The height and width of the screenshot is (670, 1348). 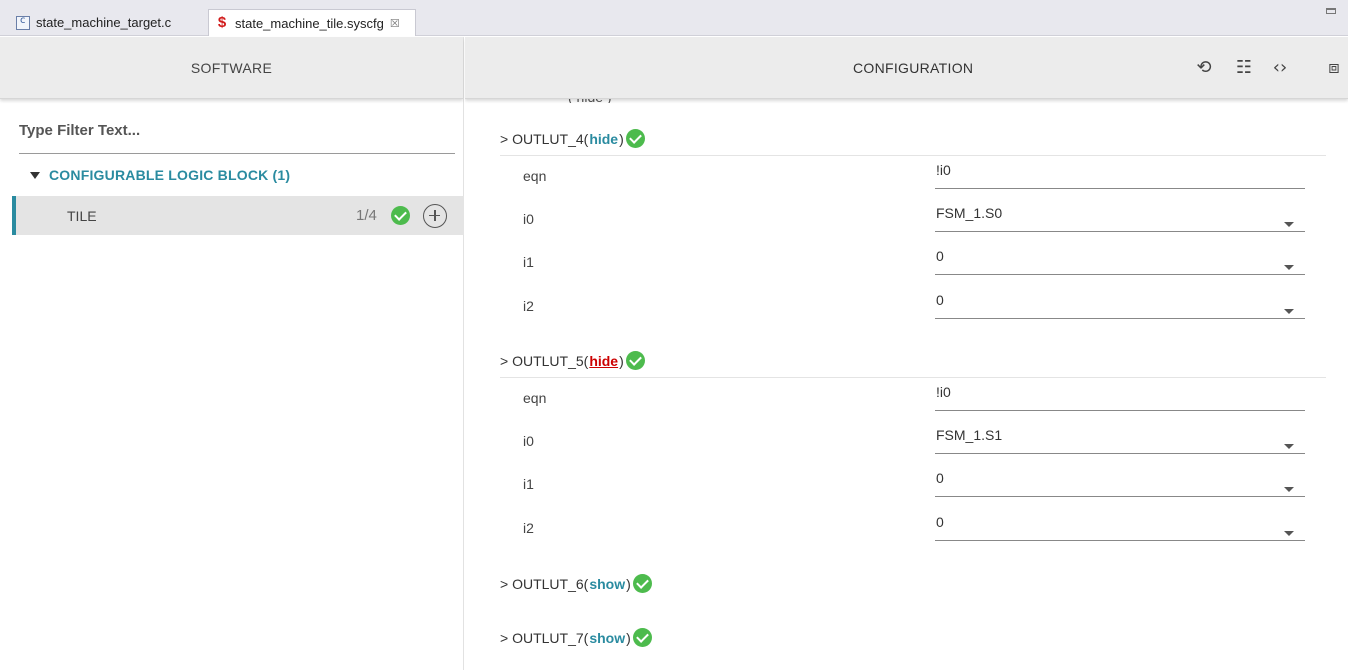 I want to click on tab-state-machine-tile-syscfg: $ state_machine_tile.syscfg ☒, so click(x=312, y=22).